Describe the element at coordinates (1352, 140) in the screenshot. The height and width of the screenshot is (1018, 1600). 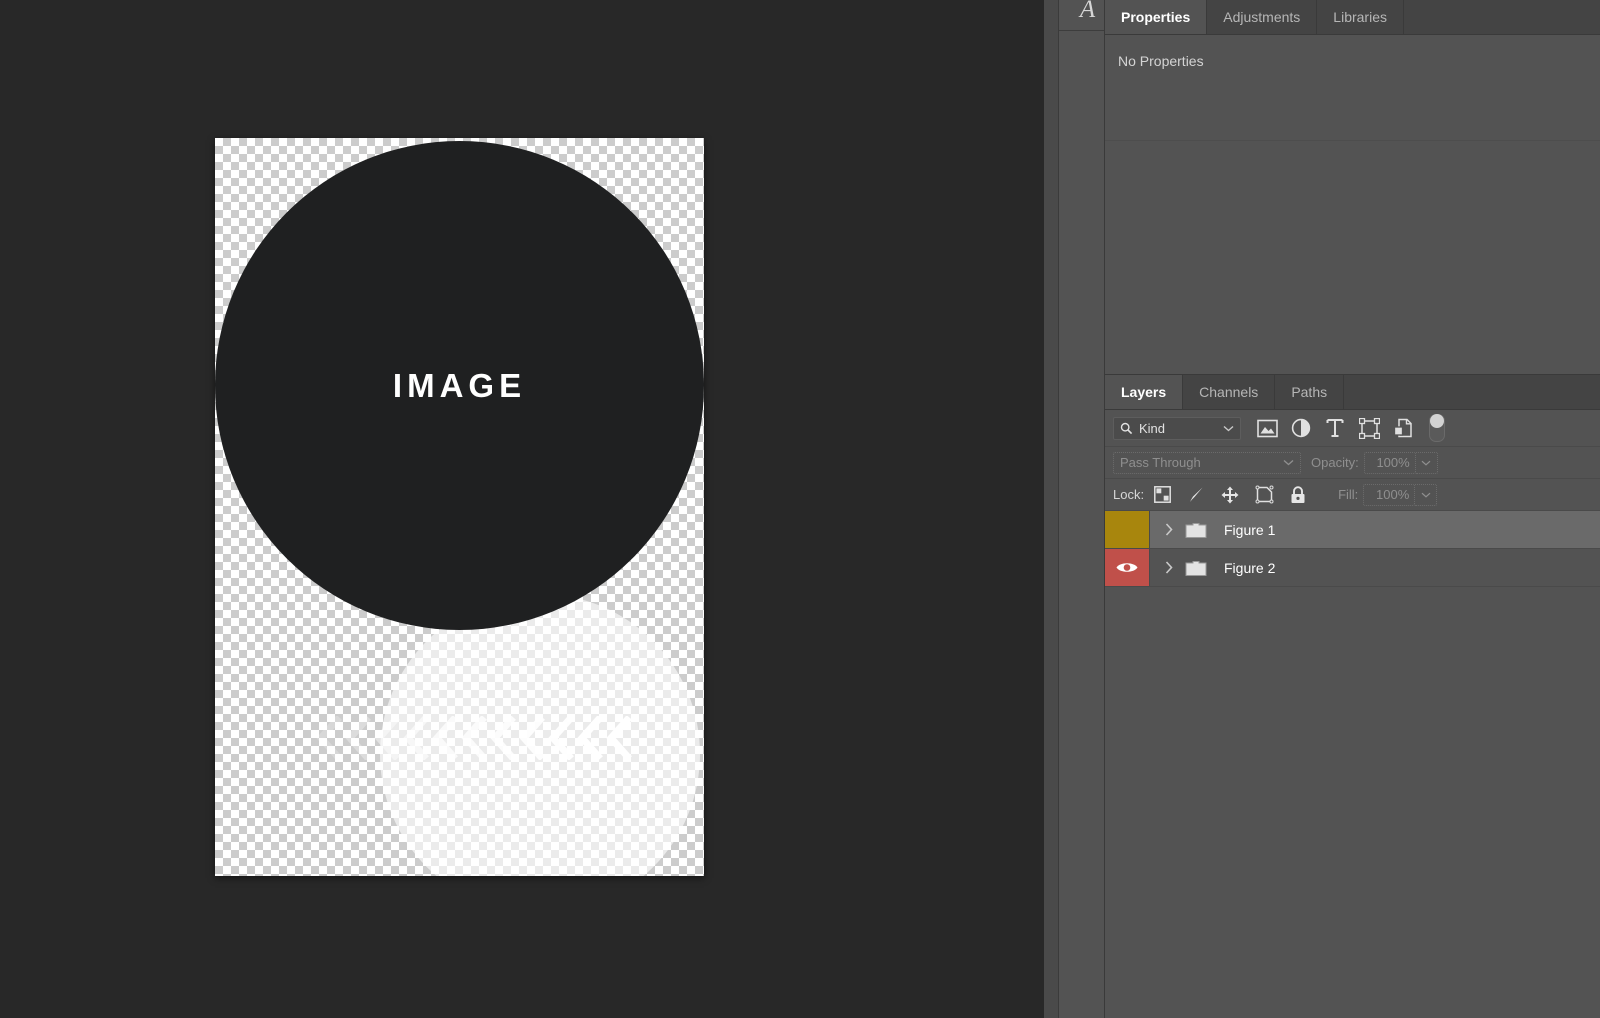
I see `properties-divider` at that location.